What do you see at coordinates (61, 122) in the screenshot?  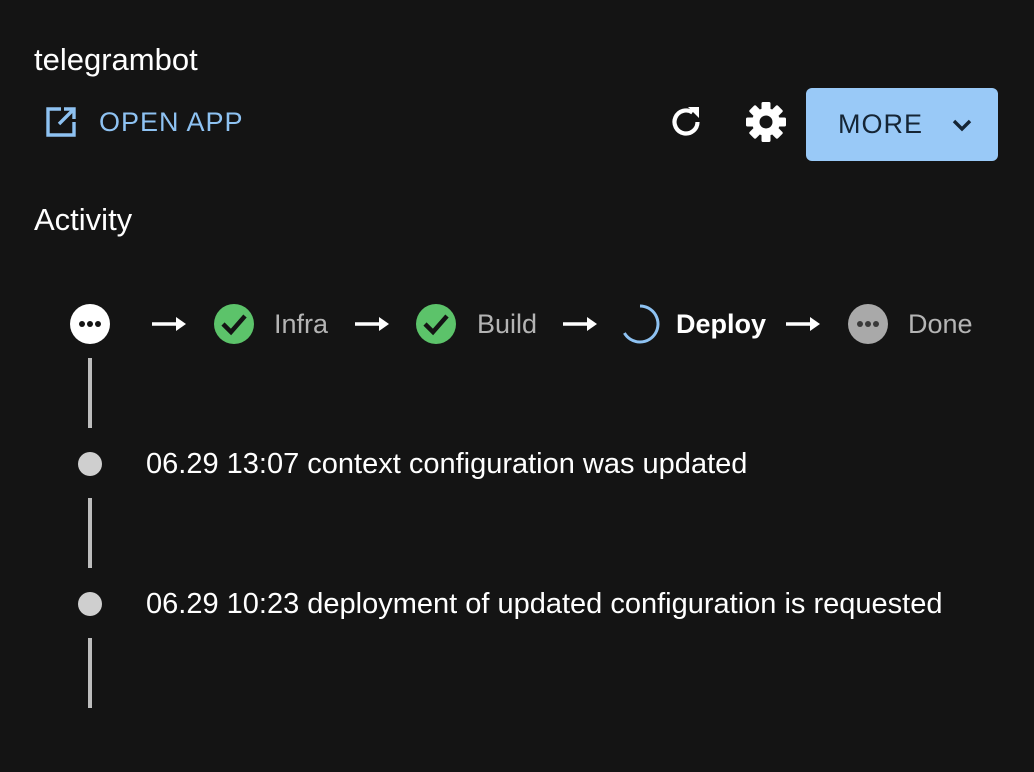 I see `external-link-icon` at bounding box center [61, 122].